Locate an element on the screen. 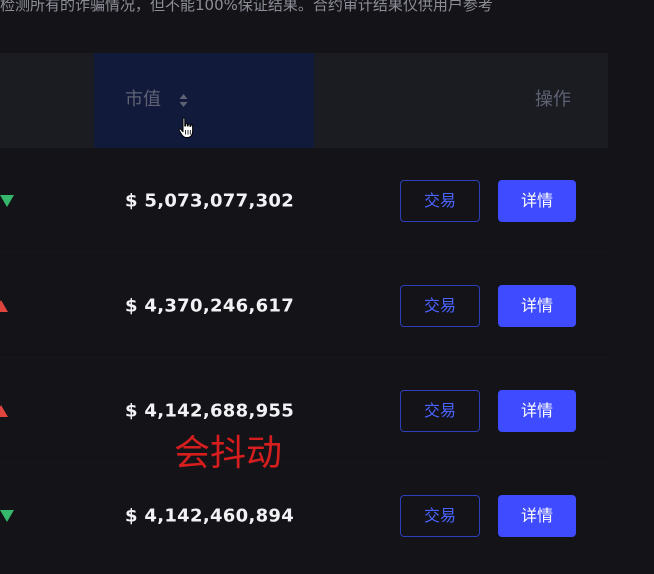 The width and height of the screenshot is (654, 574). audit-disclaimer: 检测所有的诈骗情况，但不能100%保证结果。合约审计结果仅供用户参考 is located at coordinates (246, 7).